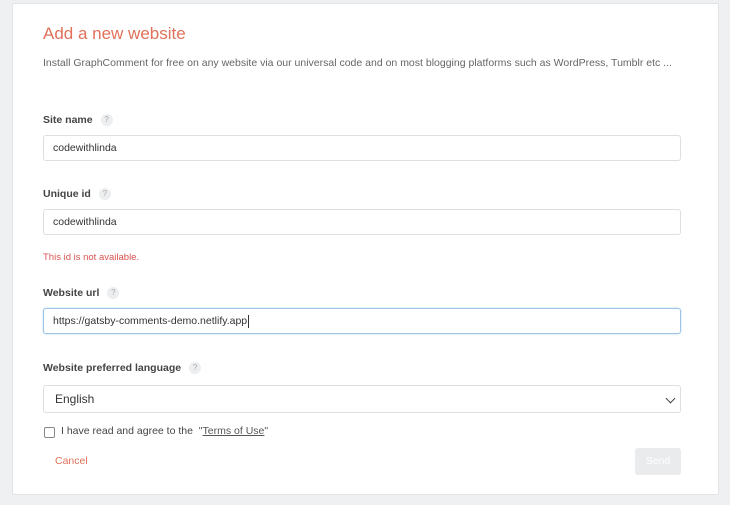  What do you see at coordinates (85, 148) in the screenshot?
I see `site-name-value: codewithlinda` at bounding box center [85, 148].